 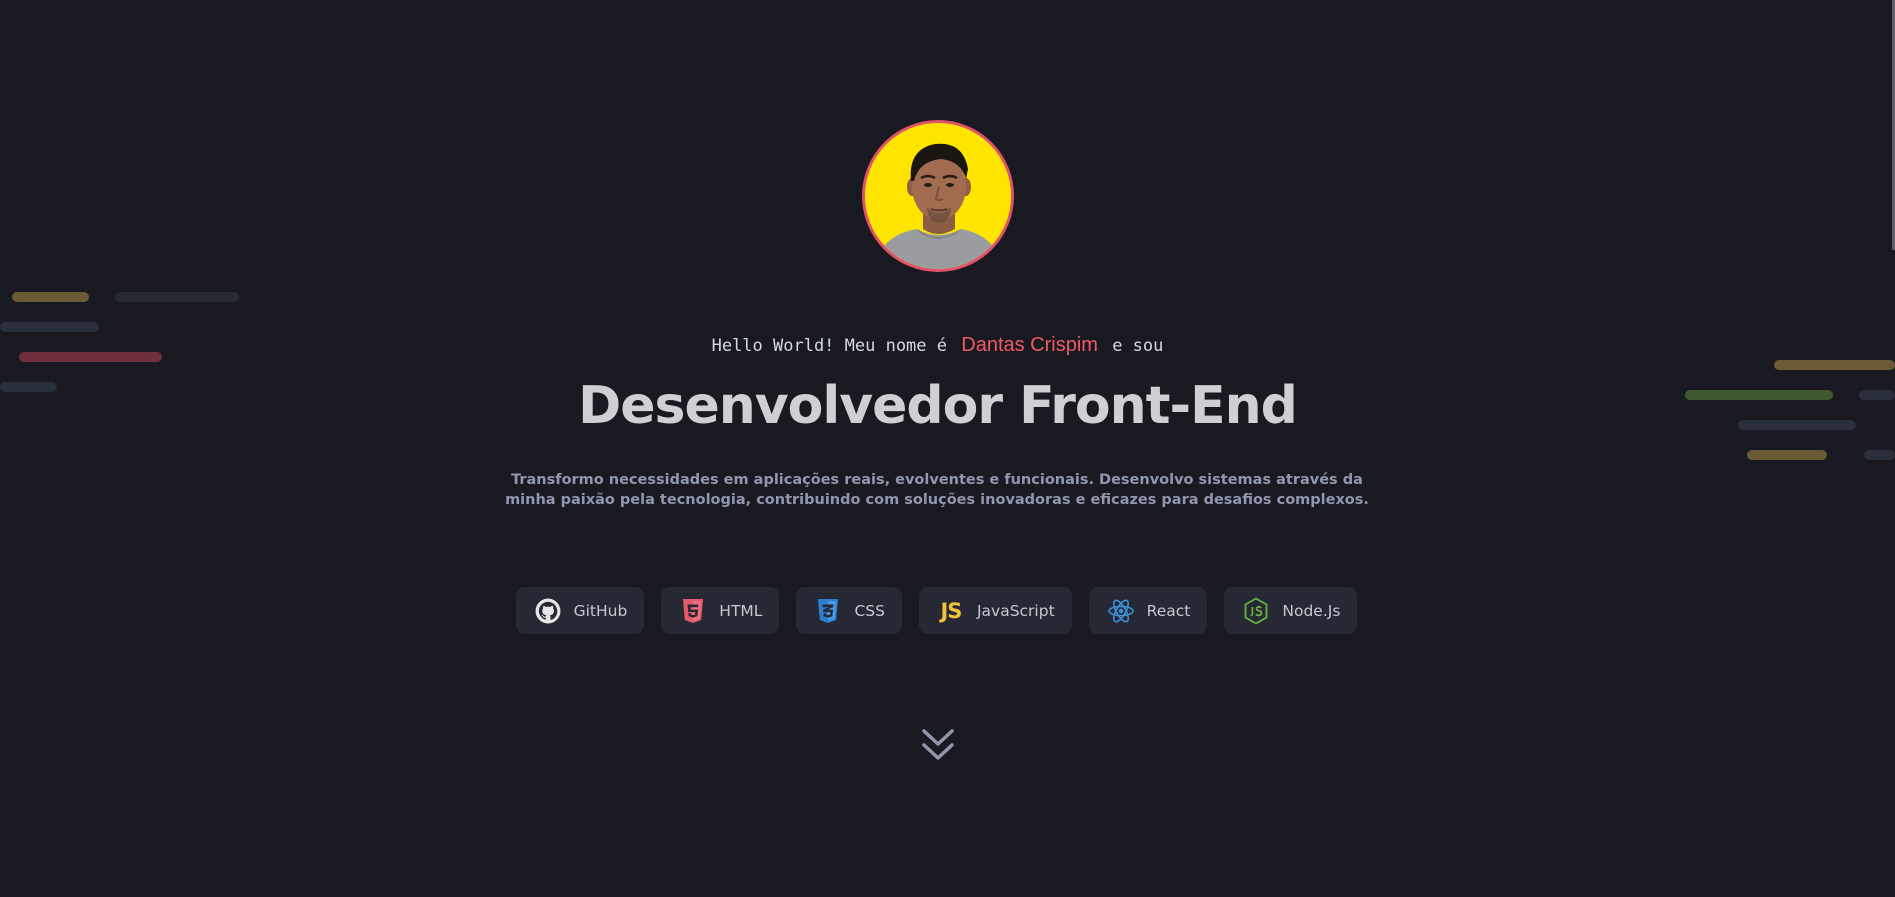 I want to click on profile-photo, so click(x=938, y=196).